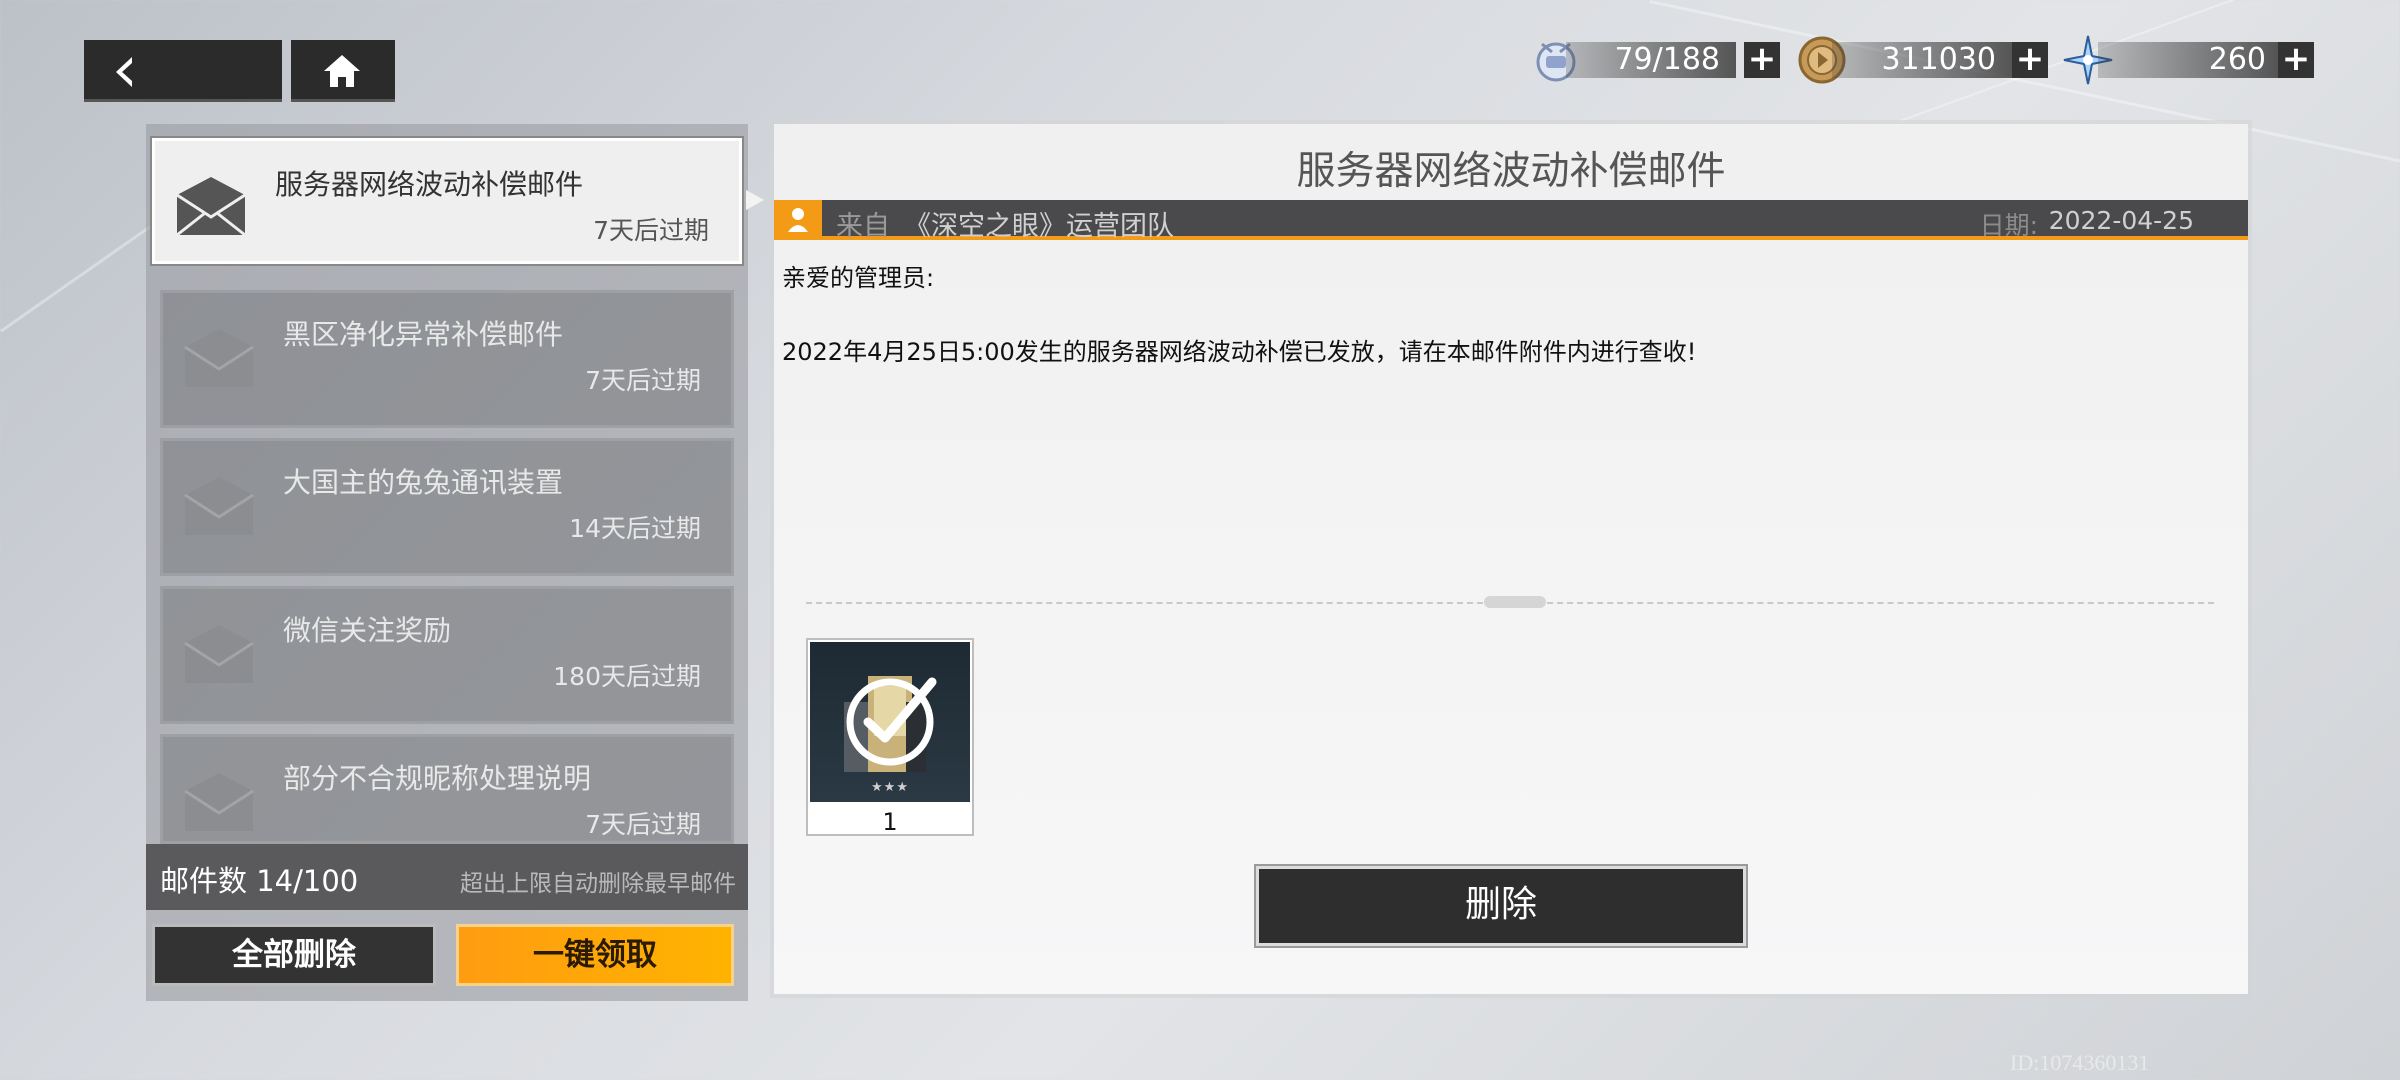 This screenshot has width=2400, height=1080. What do you see at coordinates (437, 778) in the screenshot?
I see `mail-item-title: 部分不合规昵称处理说明` at bounding box center [437, 778].